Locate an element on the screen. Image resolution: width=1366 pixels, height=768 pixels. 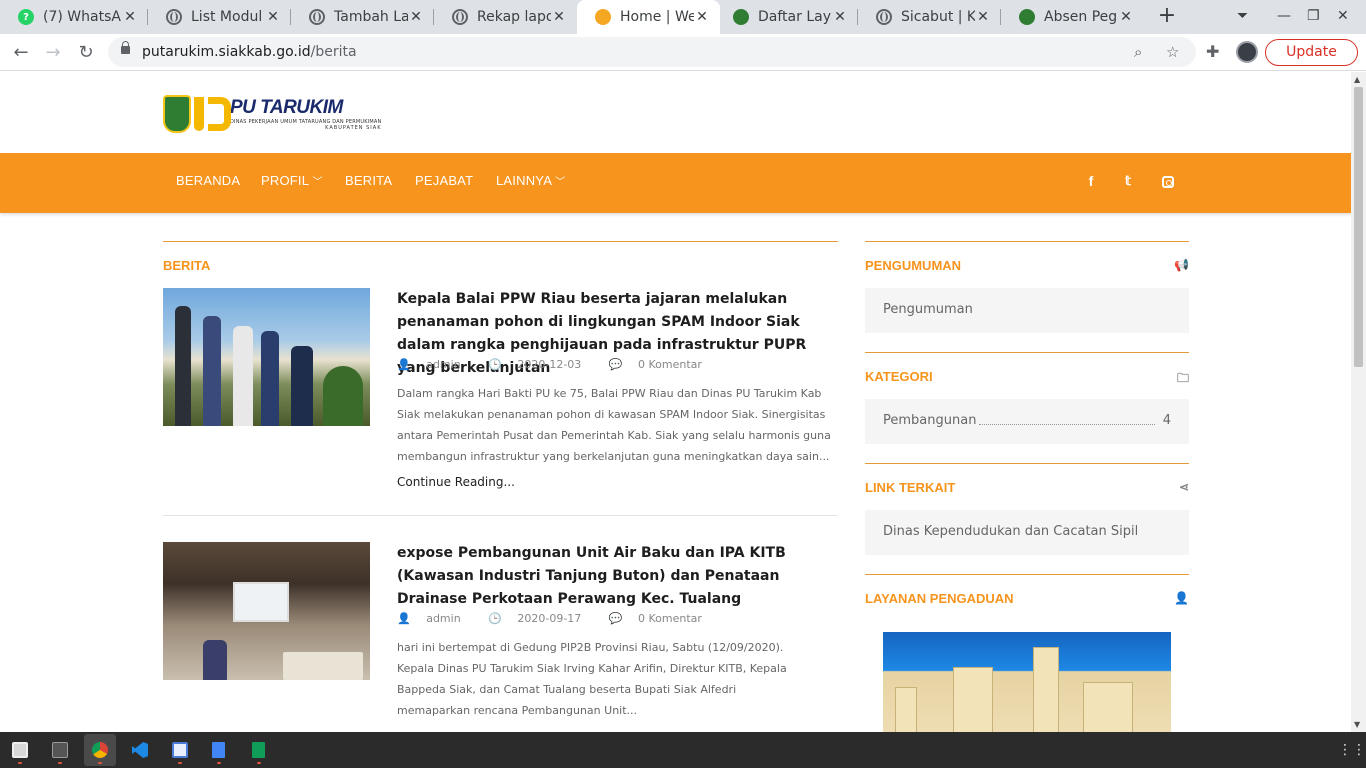
terminal-icon is located at coordinates (60, 750).